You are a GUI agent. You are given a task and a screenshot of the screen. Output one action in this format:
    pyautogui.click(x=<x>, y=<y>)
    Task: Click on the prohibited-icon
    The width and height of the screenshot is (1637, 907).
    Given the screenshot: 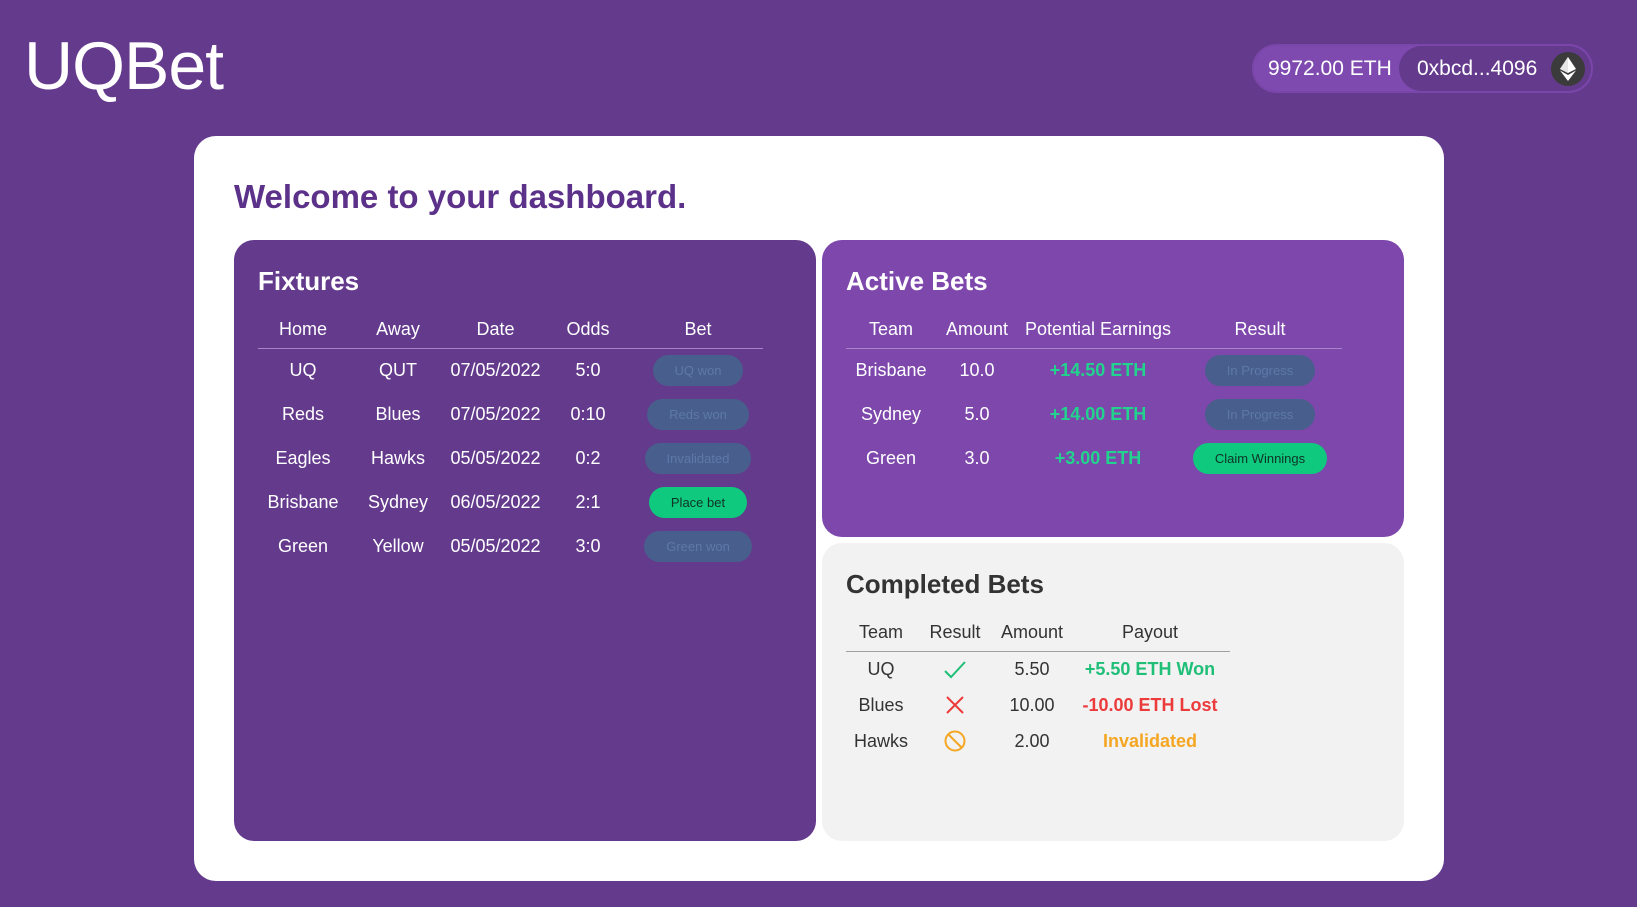 What is the action you would take?
    pyautogui.click(x=955, y=741)
    